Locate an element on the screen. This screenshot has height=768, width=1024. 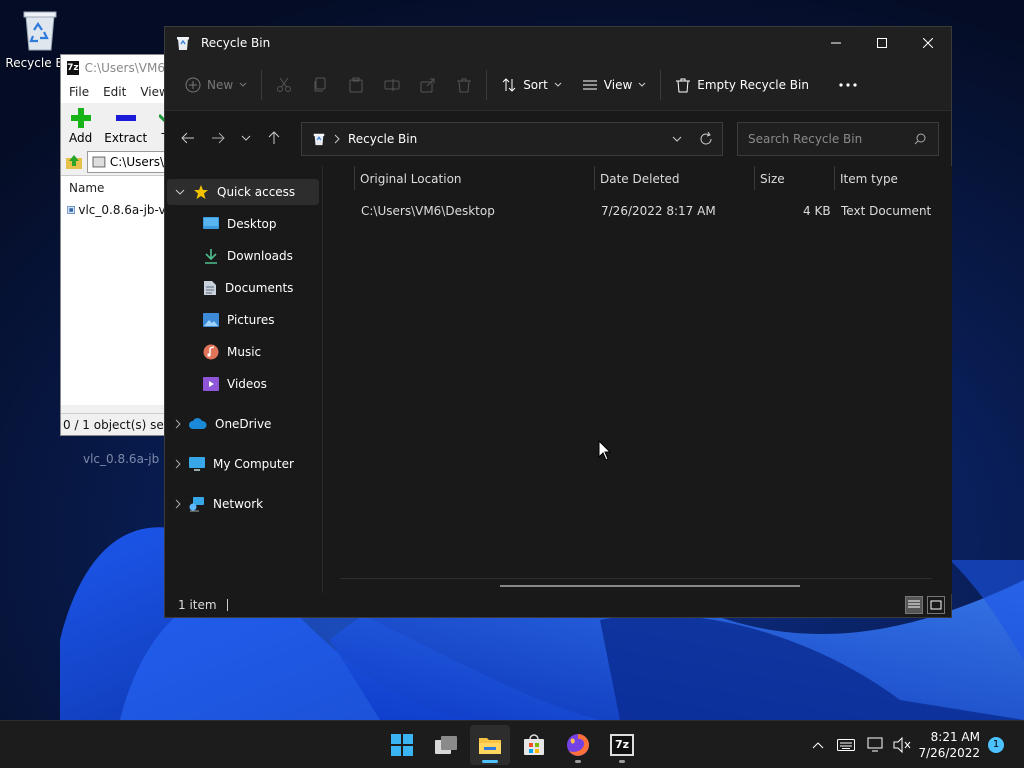
maximize-icon is located at coordinates (882, 43).